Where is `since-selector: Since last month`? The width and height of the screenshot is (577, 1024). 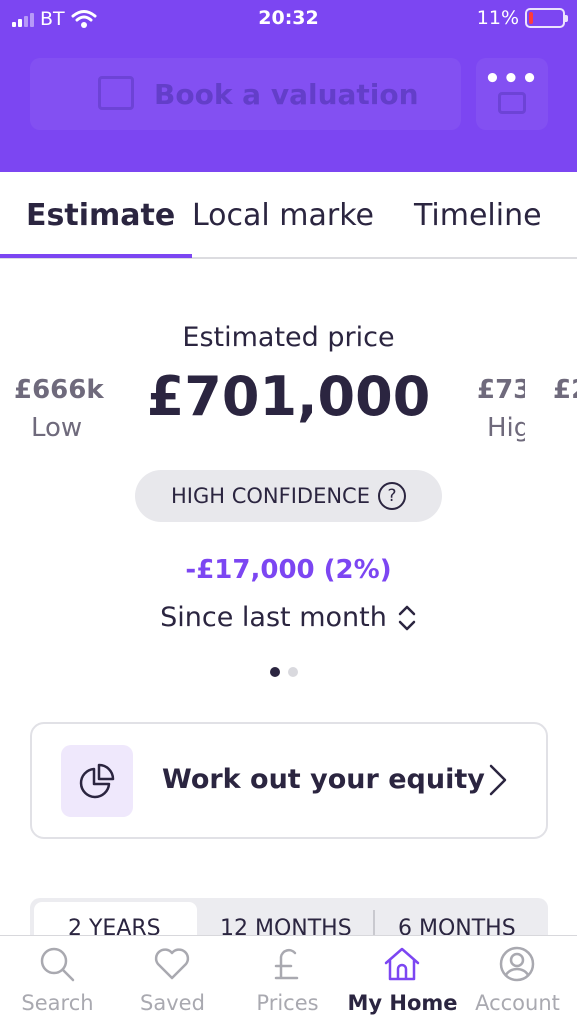
since-selector: Since last month is located at coordinates (288, 617).